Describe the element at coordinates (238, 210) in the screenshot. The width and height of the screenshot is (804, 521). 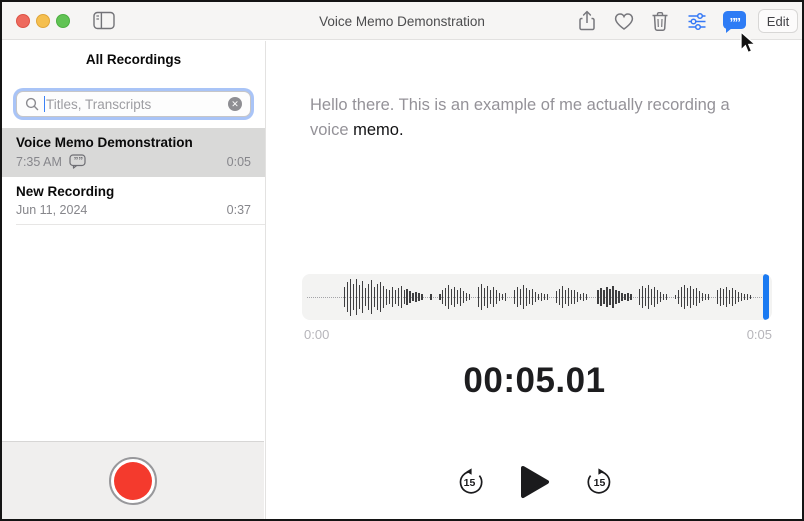
I see `recording-duration: 0:37` at that location.